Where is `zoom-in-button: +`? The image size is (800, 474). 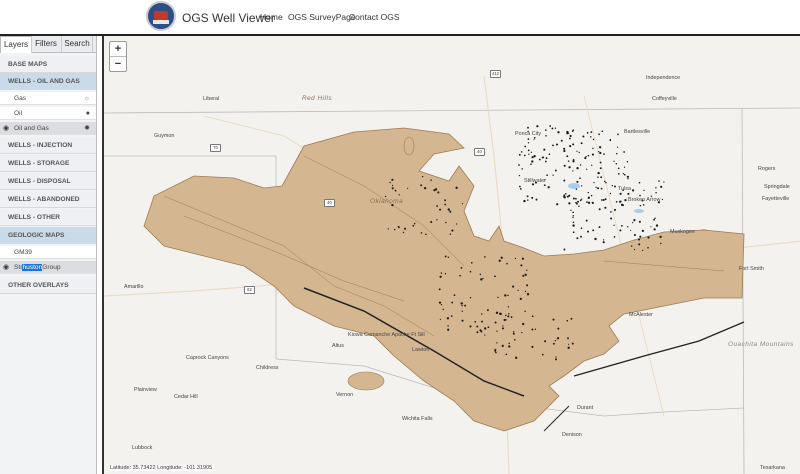
zoom-in-button: + is located at coordinates (118, 49).